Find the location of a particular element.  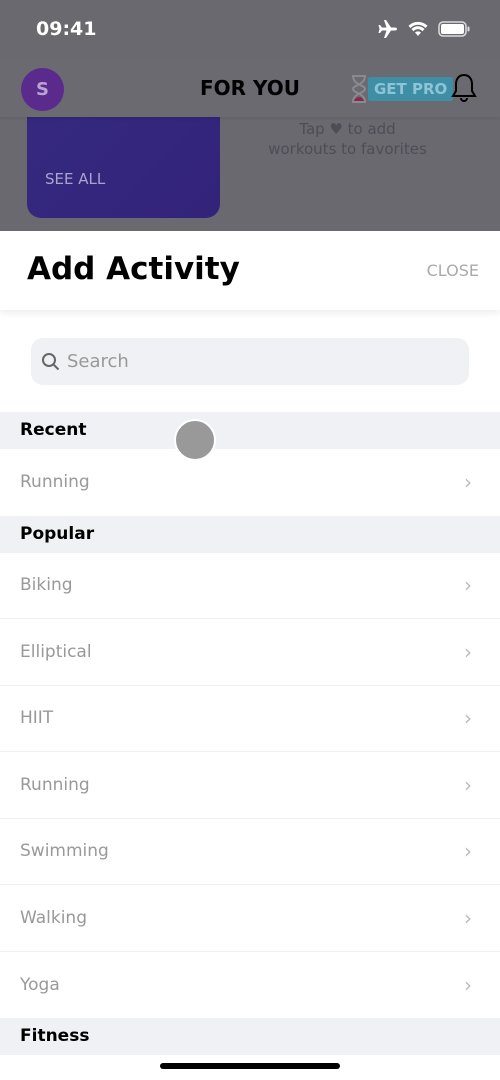

status-bar: 09:41 is located at coordinates (250, 30).